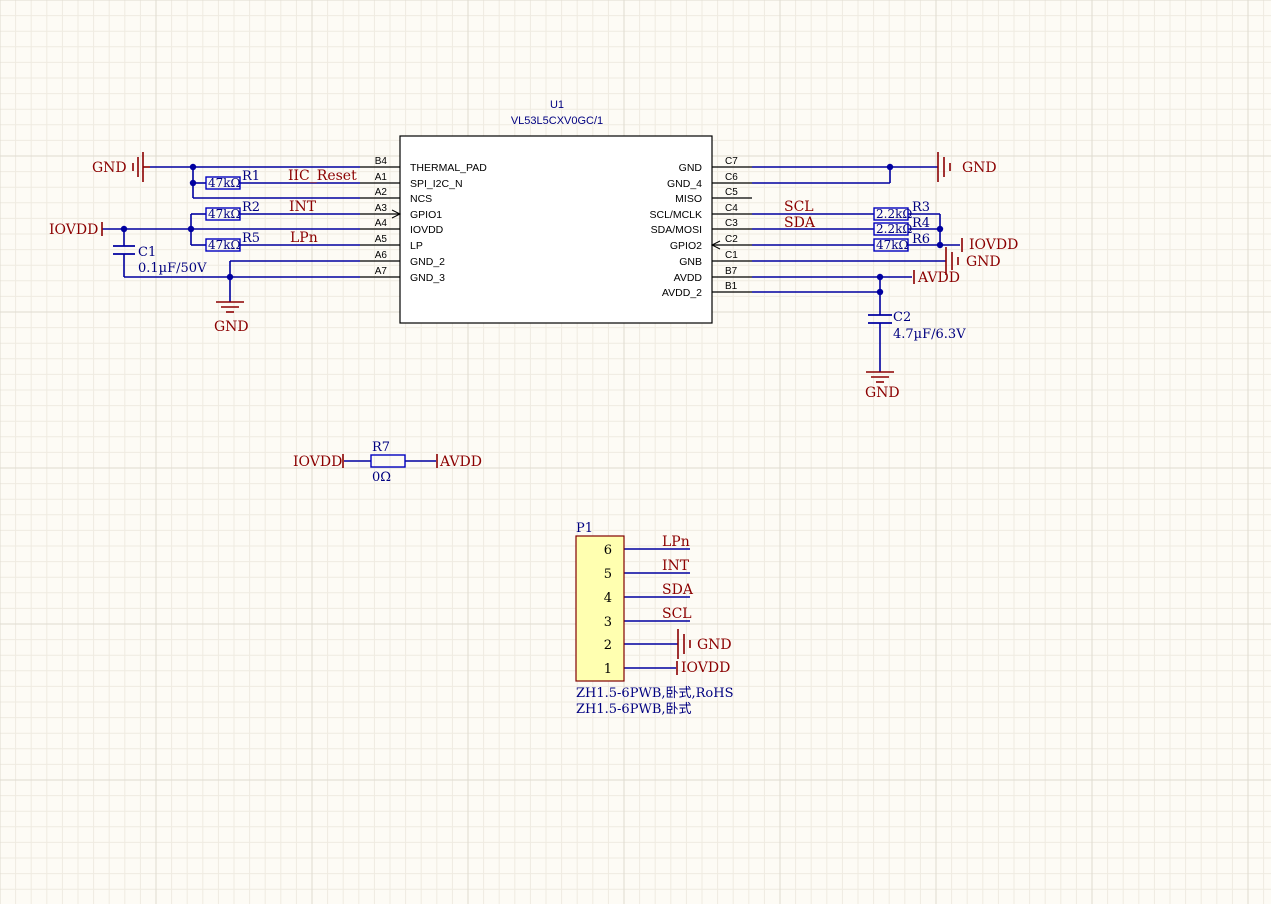 The height and width of the screenshot is (904, 1271). Describe the element at coordinates (714, 645) in the screenshot. I see `gnd-label-p1: GND` at that location.